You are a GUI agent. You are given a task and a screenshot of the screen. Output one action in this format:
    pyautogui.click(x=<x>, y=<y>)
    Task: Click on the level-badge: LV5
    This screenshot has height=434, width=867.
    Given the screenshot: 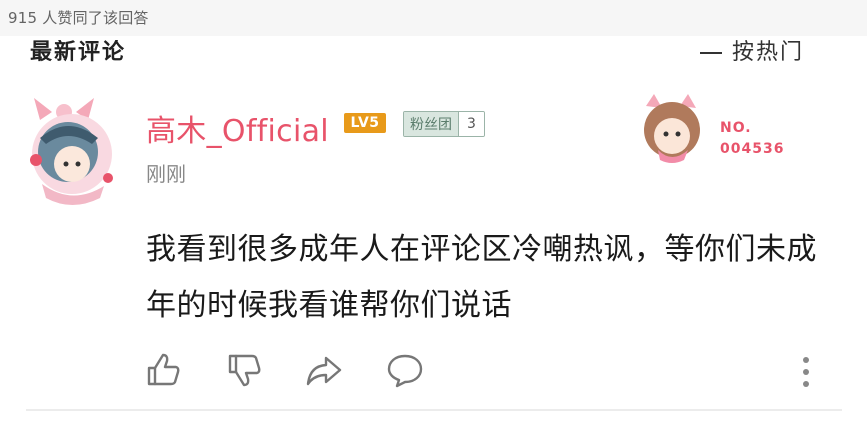 What is the action you would take?
    pyautogui.click(x=365, y=123)
    